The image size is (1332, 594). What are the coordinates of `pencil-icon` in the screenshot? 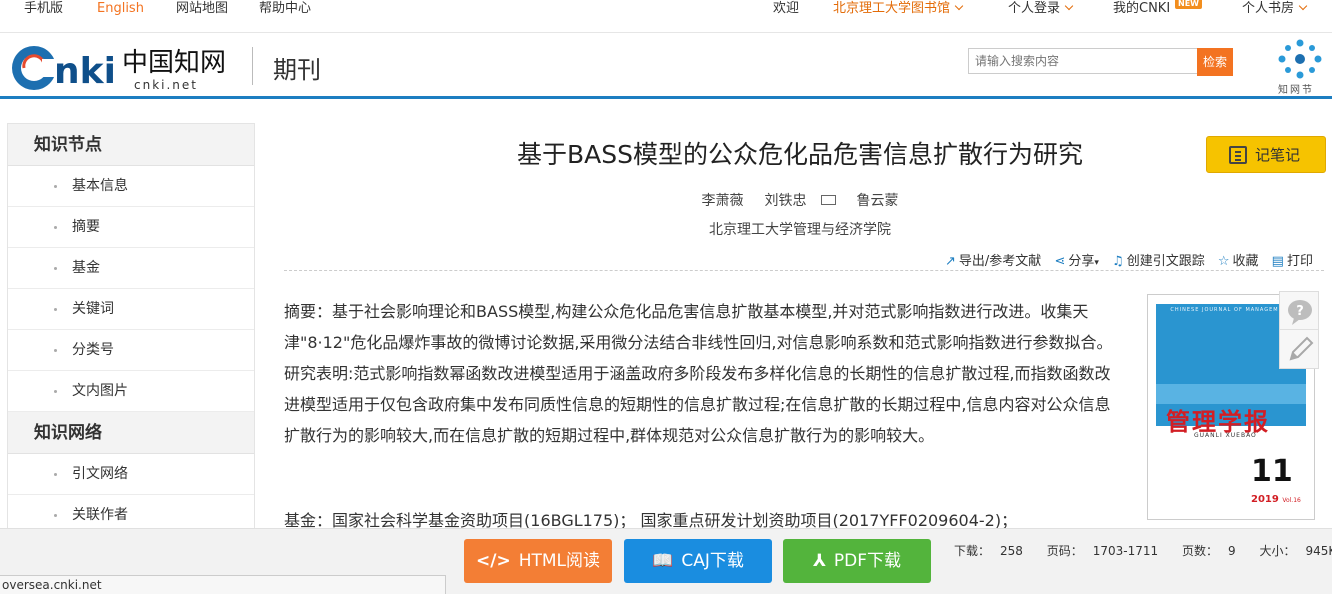 It's located at (1301, 348).